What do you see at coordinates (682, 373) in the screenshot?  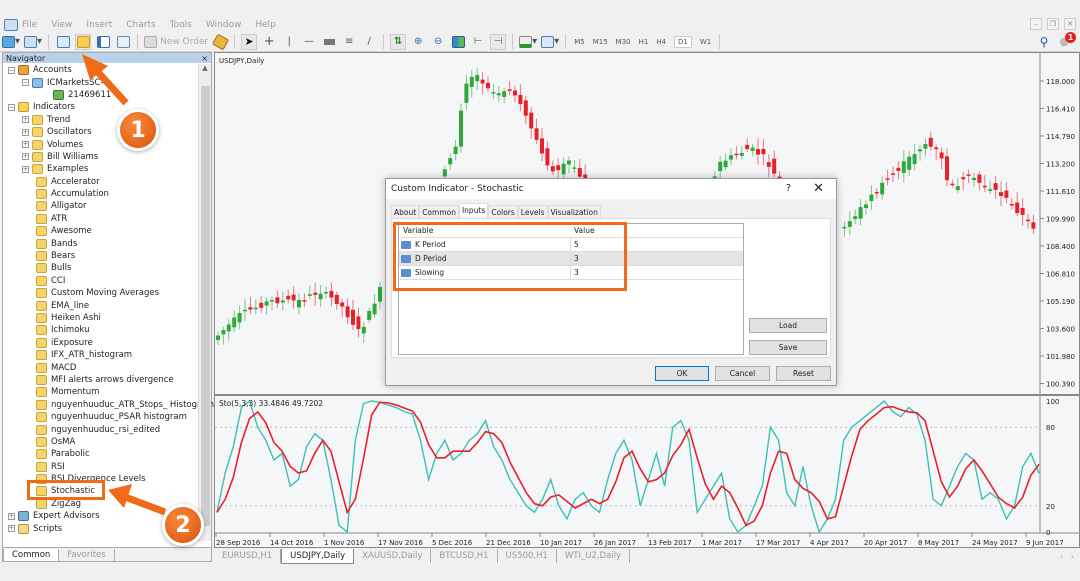 I see `ok-button: OK` at bounding box center [682, 373].